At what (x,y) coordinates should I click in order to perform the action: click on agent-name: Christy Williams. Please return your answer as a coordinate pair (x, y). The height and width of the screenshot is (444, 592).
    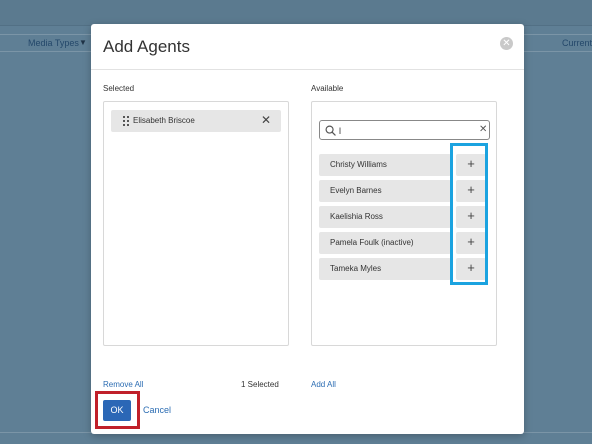
    Looking at the image, I should click on (358, 164).